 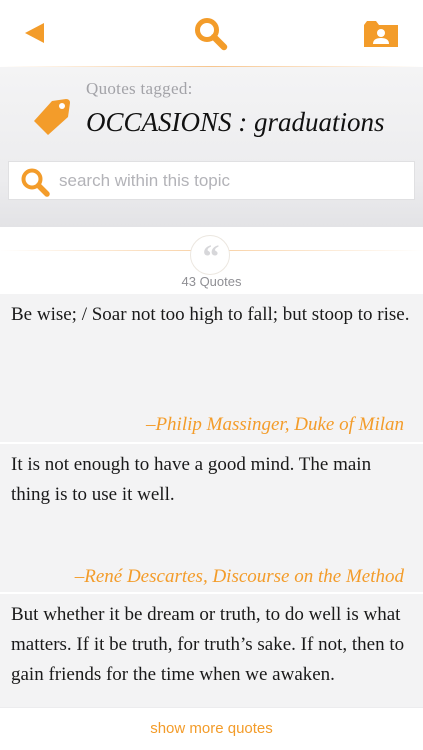 I want to click on quote-mark-glyph: “, so click(x=211, y=257).